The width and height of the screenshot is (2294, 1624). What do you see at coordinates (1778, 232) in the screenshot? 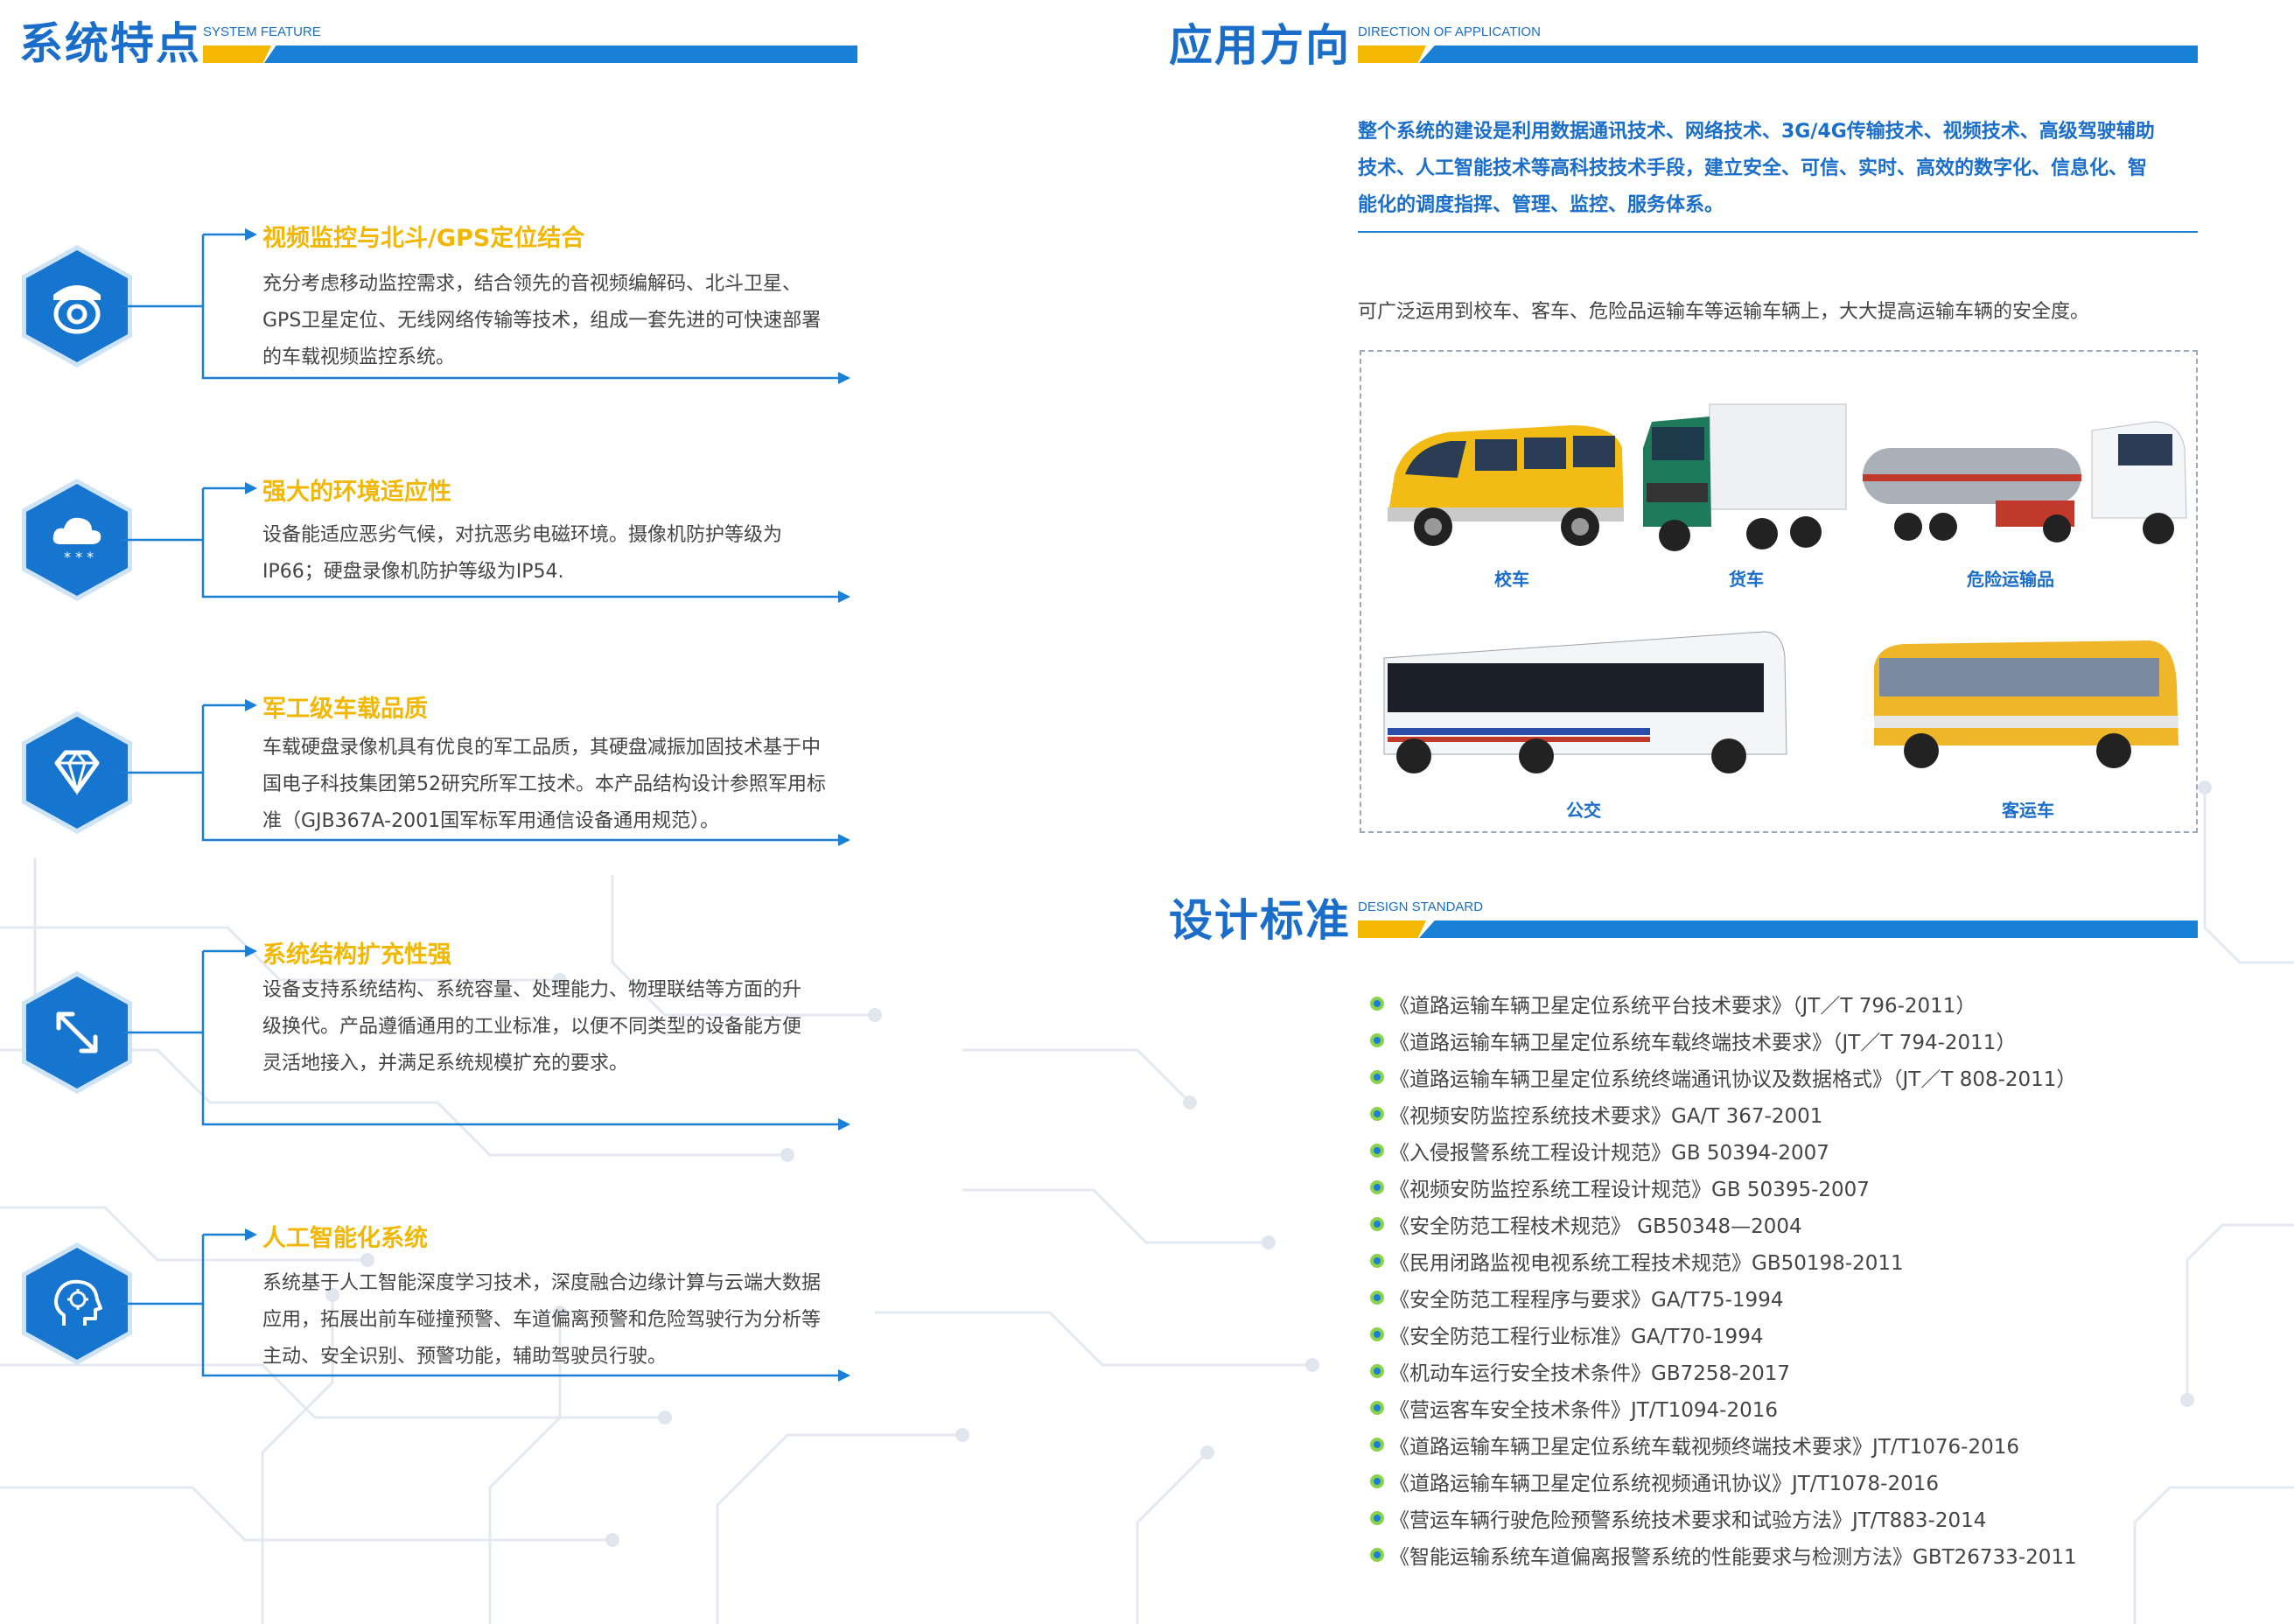
I see `intro-divider` at bounding box center [1778, 232].